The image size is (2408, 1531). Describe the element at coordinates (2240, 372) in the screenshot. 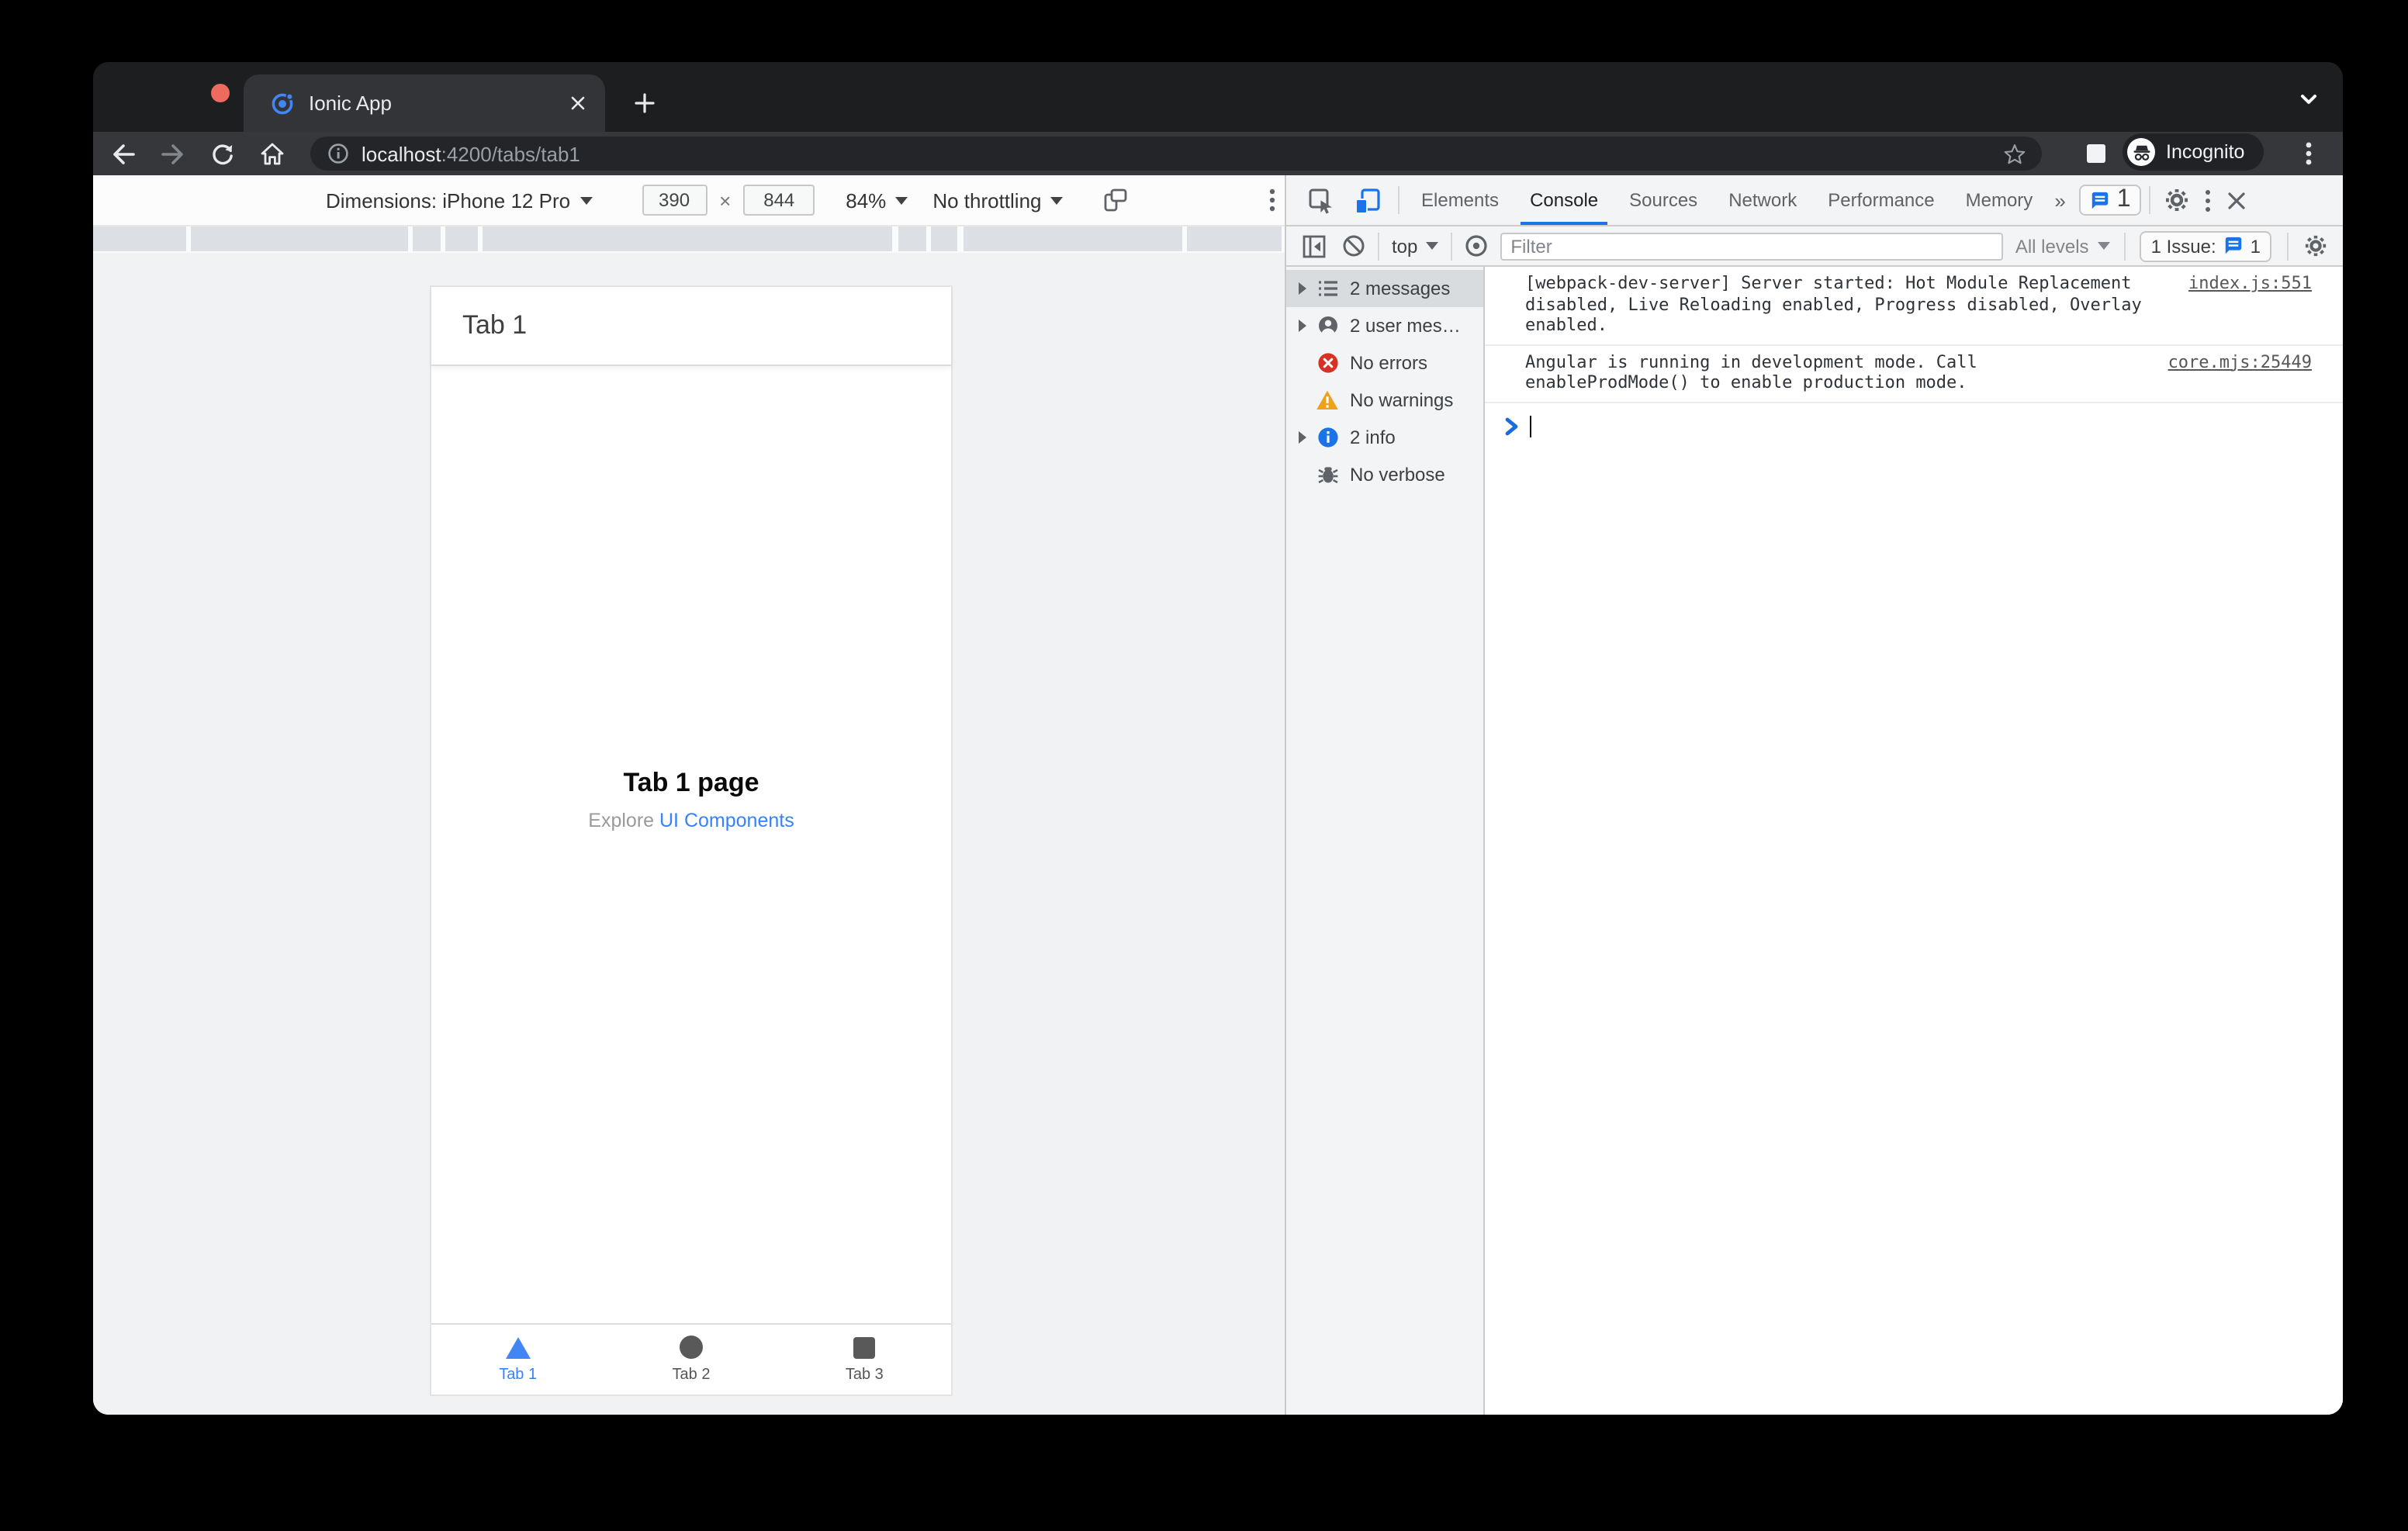

I see `source-link: core.mjs:25449` at that location.